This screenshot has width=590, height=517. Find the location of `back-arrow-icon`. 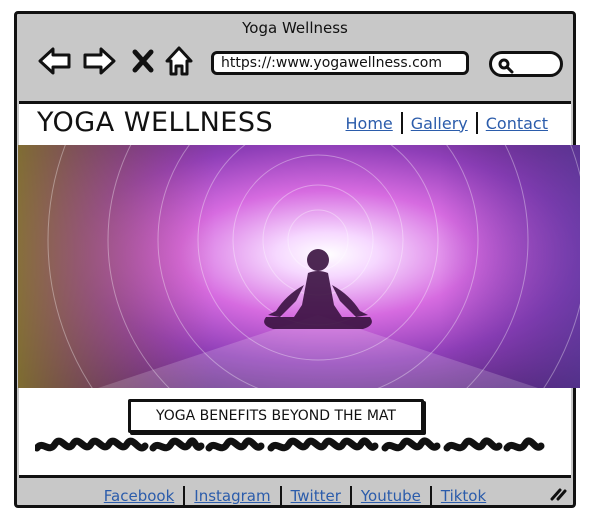

back-arrow-icon is located at coordinates (55, 61).